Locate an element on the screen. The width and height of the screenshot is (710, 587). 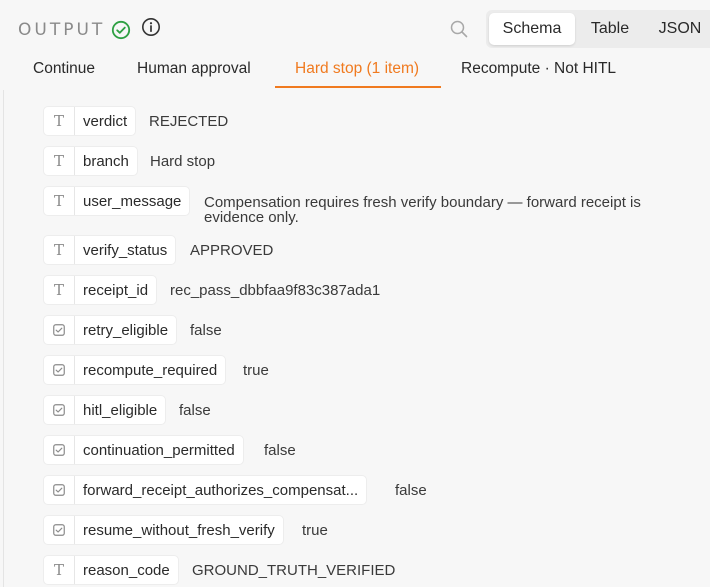
field-key: resume_without_fresh_verify is located at coordinates (179, 530).